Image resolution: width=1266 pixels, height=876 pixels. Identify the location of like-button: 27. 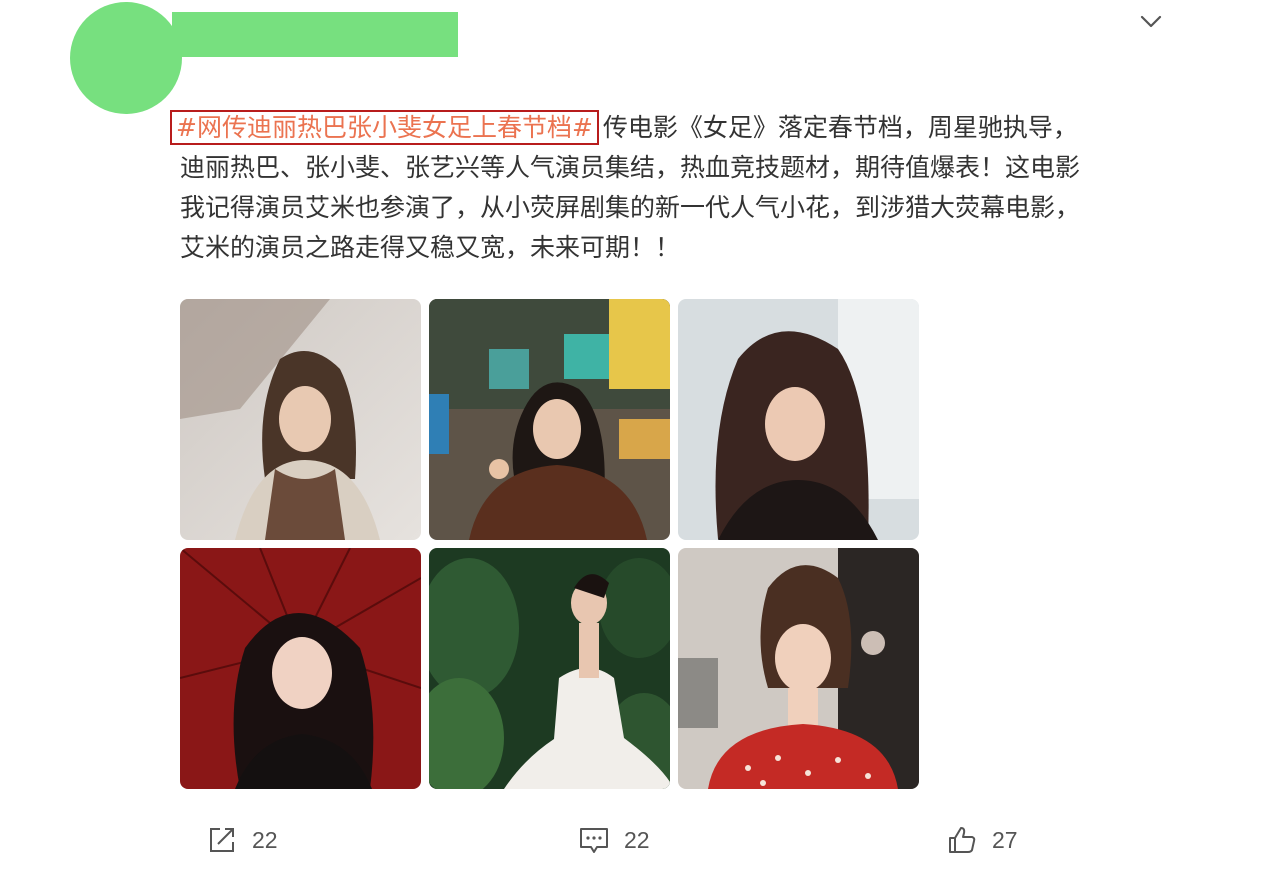
(982, 840).